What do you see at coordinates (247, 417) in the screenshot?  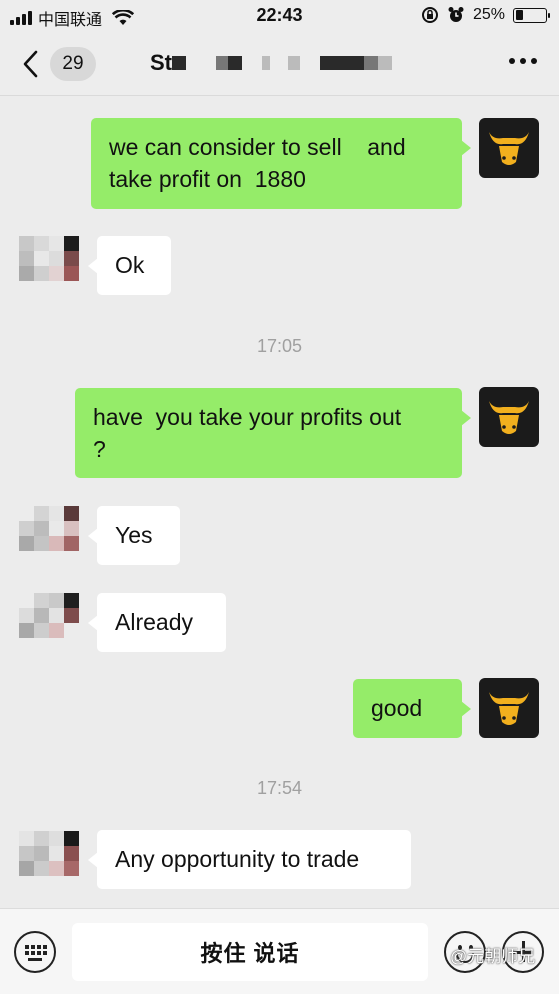 I see `message-line: have you take your profits out` at bounding box center [247, 417].